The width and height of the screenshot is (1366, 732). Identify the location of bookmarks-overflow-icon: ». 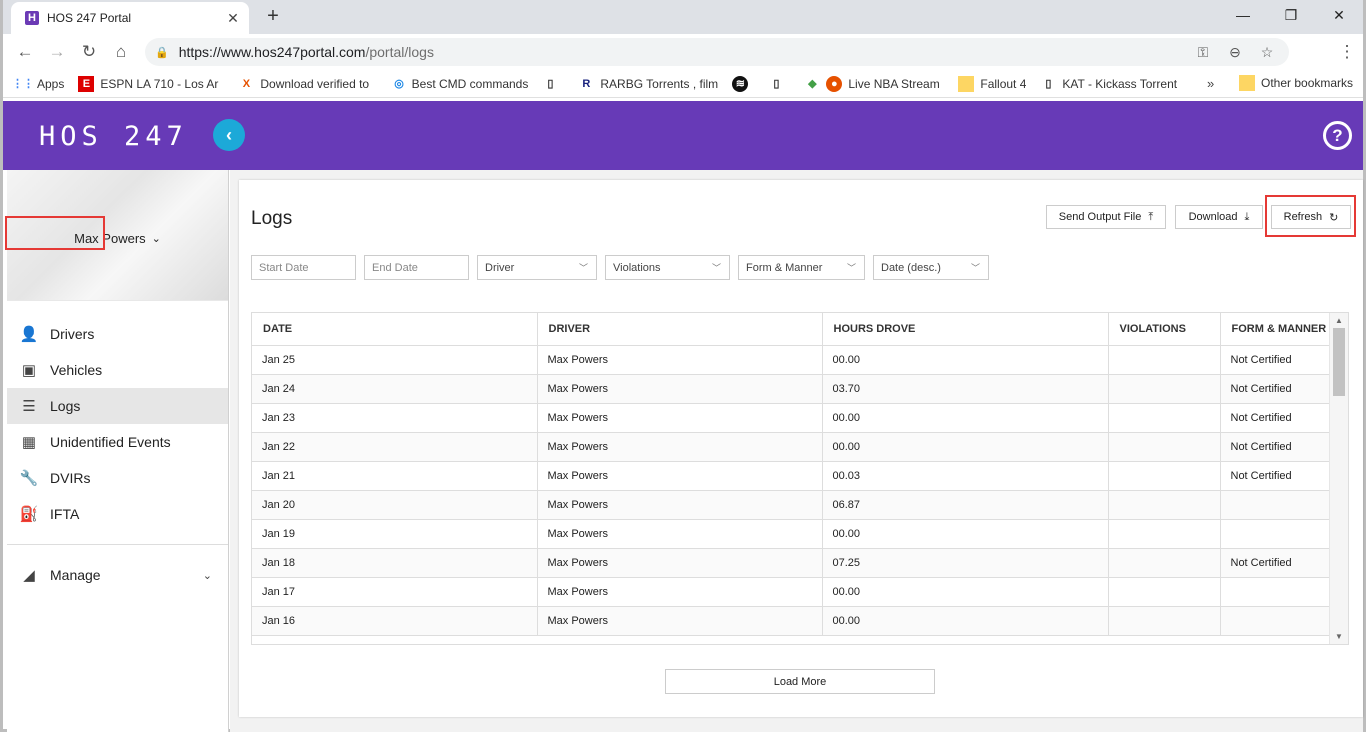
(1210, 83).